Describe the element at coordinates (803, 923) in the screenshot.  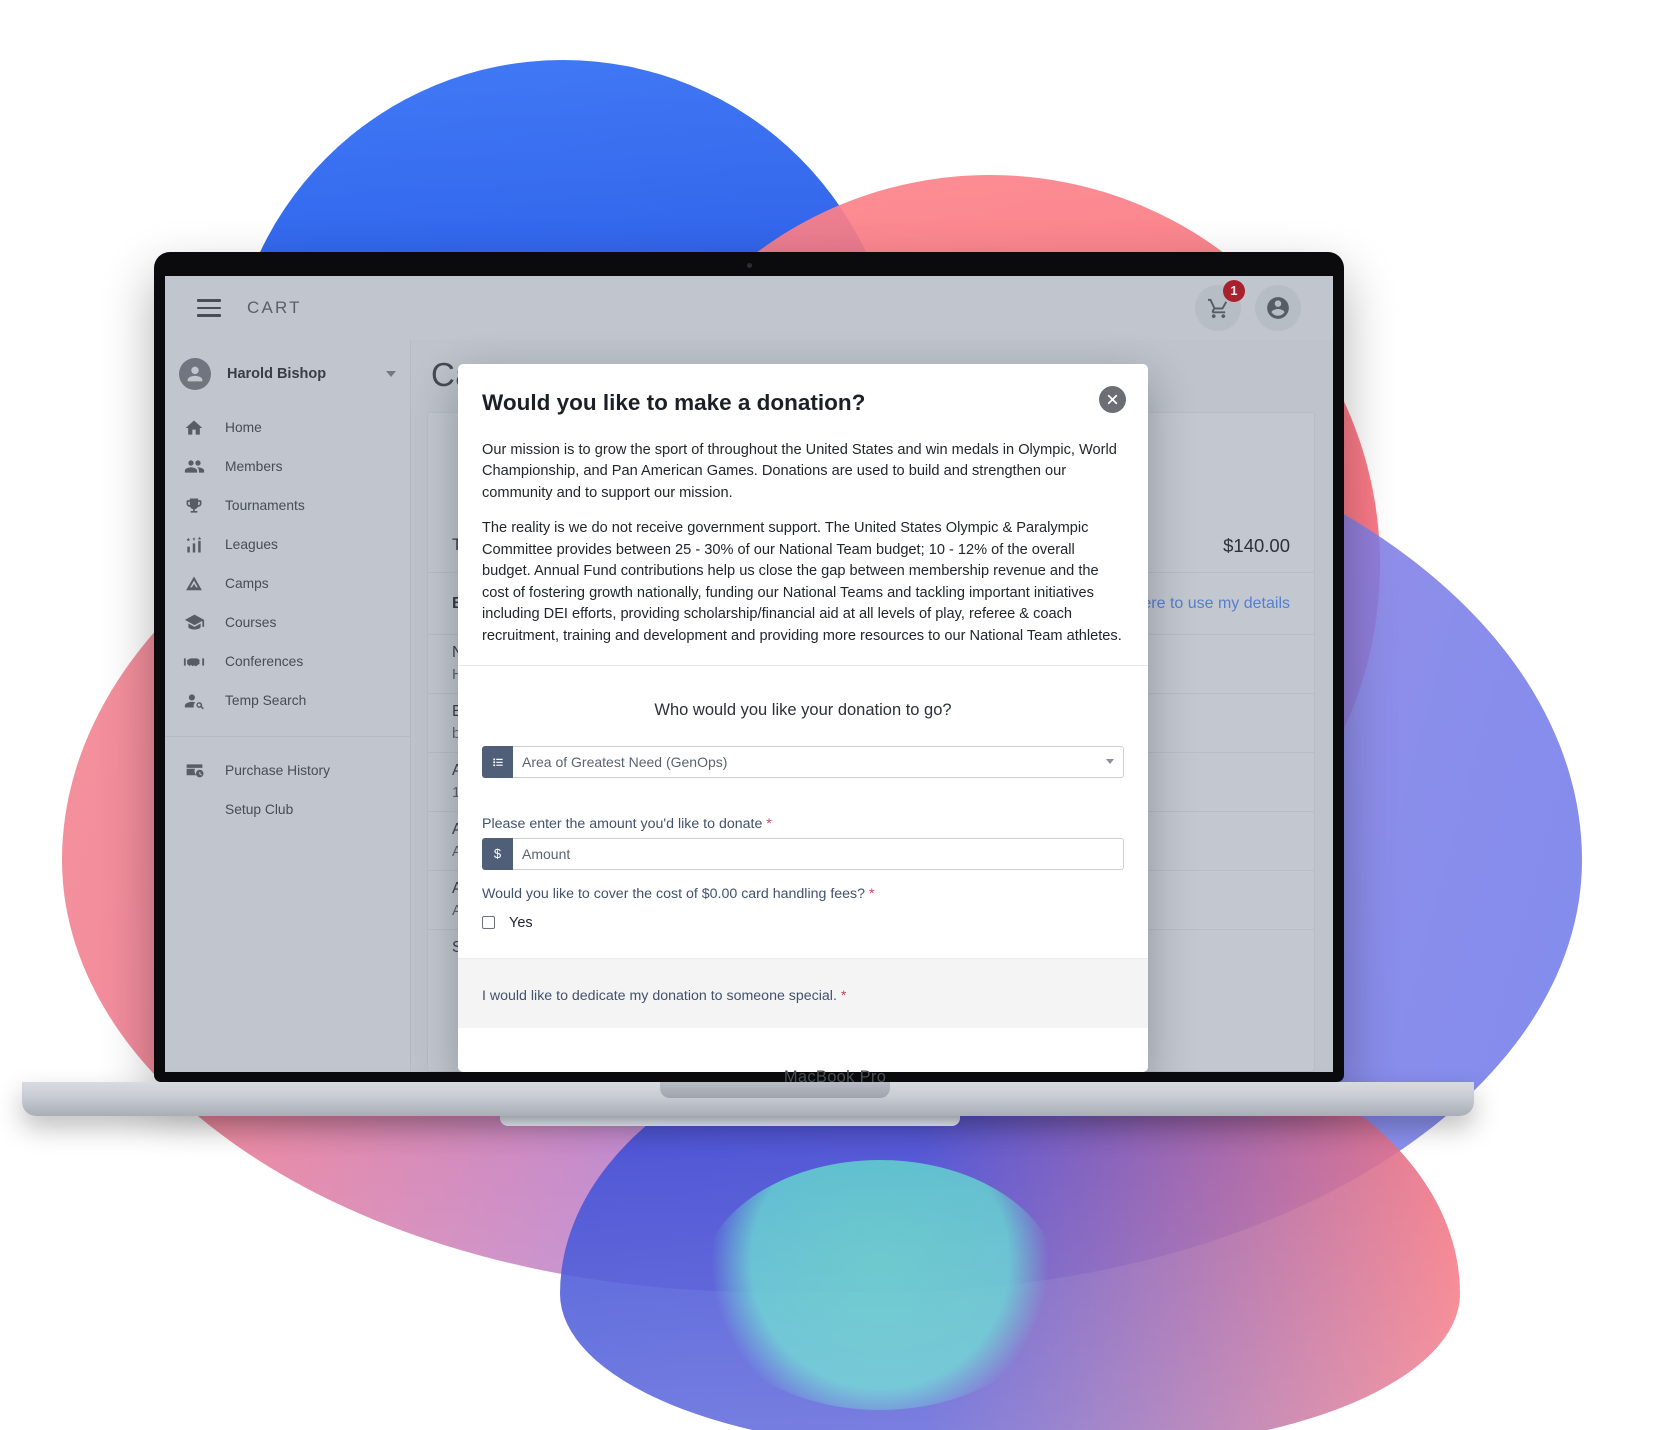
I see `handling-fees-yes-row: Yes` at that location.